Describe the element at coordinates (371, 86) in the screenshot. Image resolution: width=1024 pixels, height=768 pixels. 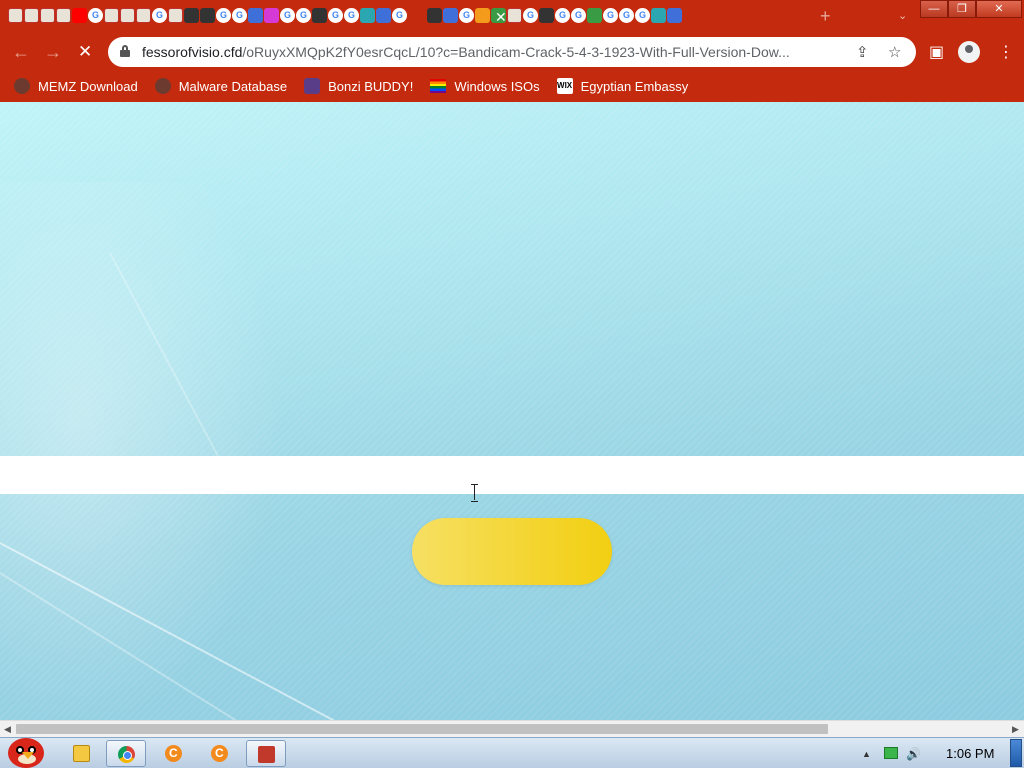
I see `bookmark-label: Bonzi BUDDY!` at that location.